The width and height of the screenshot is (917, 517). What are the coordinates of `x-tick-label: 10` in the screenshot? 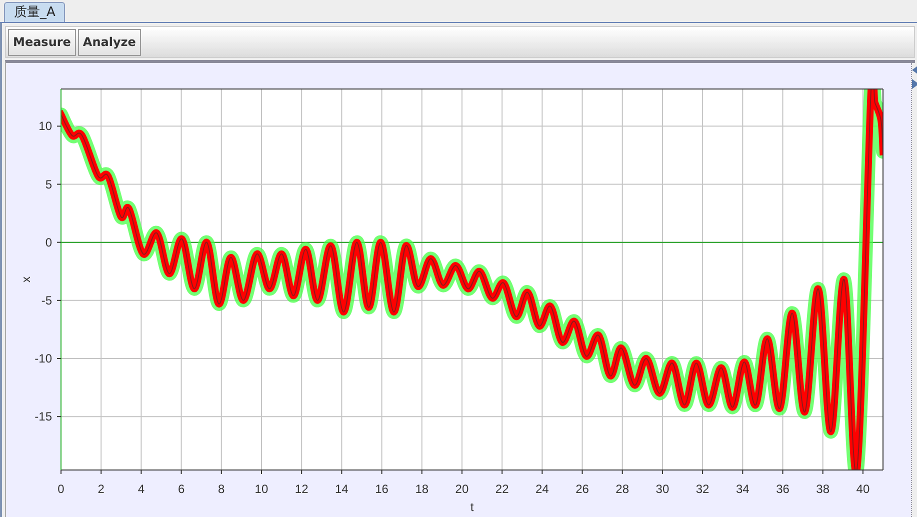 It's located at (261, 489).